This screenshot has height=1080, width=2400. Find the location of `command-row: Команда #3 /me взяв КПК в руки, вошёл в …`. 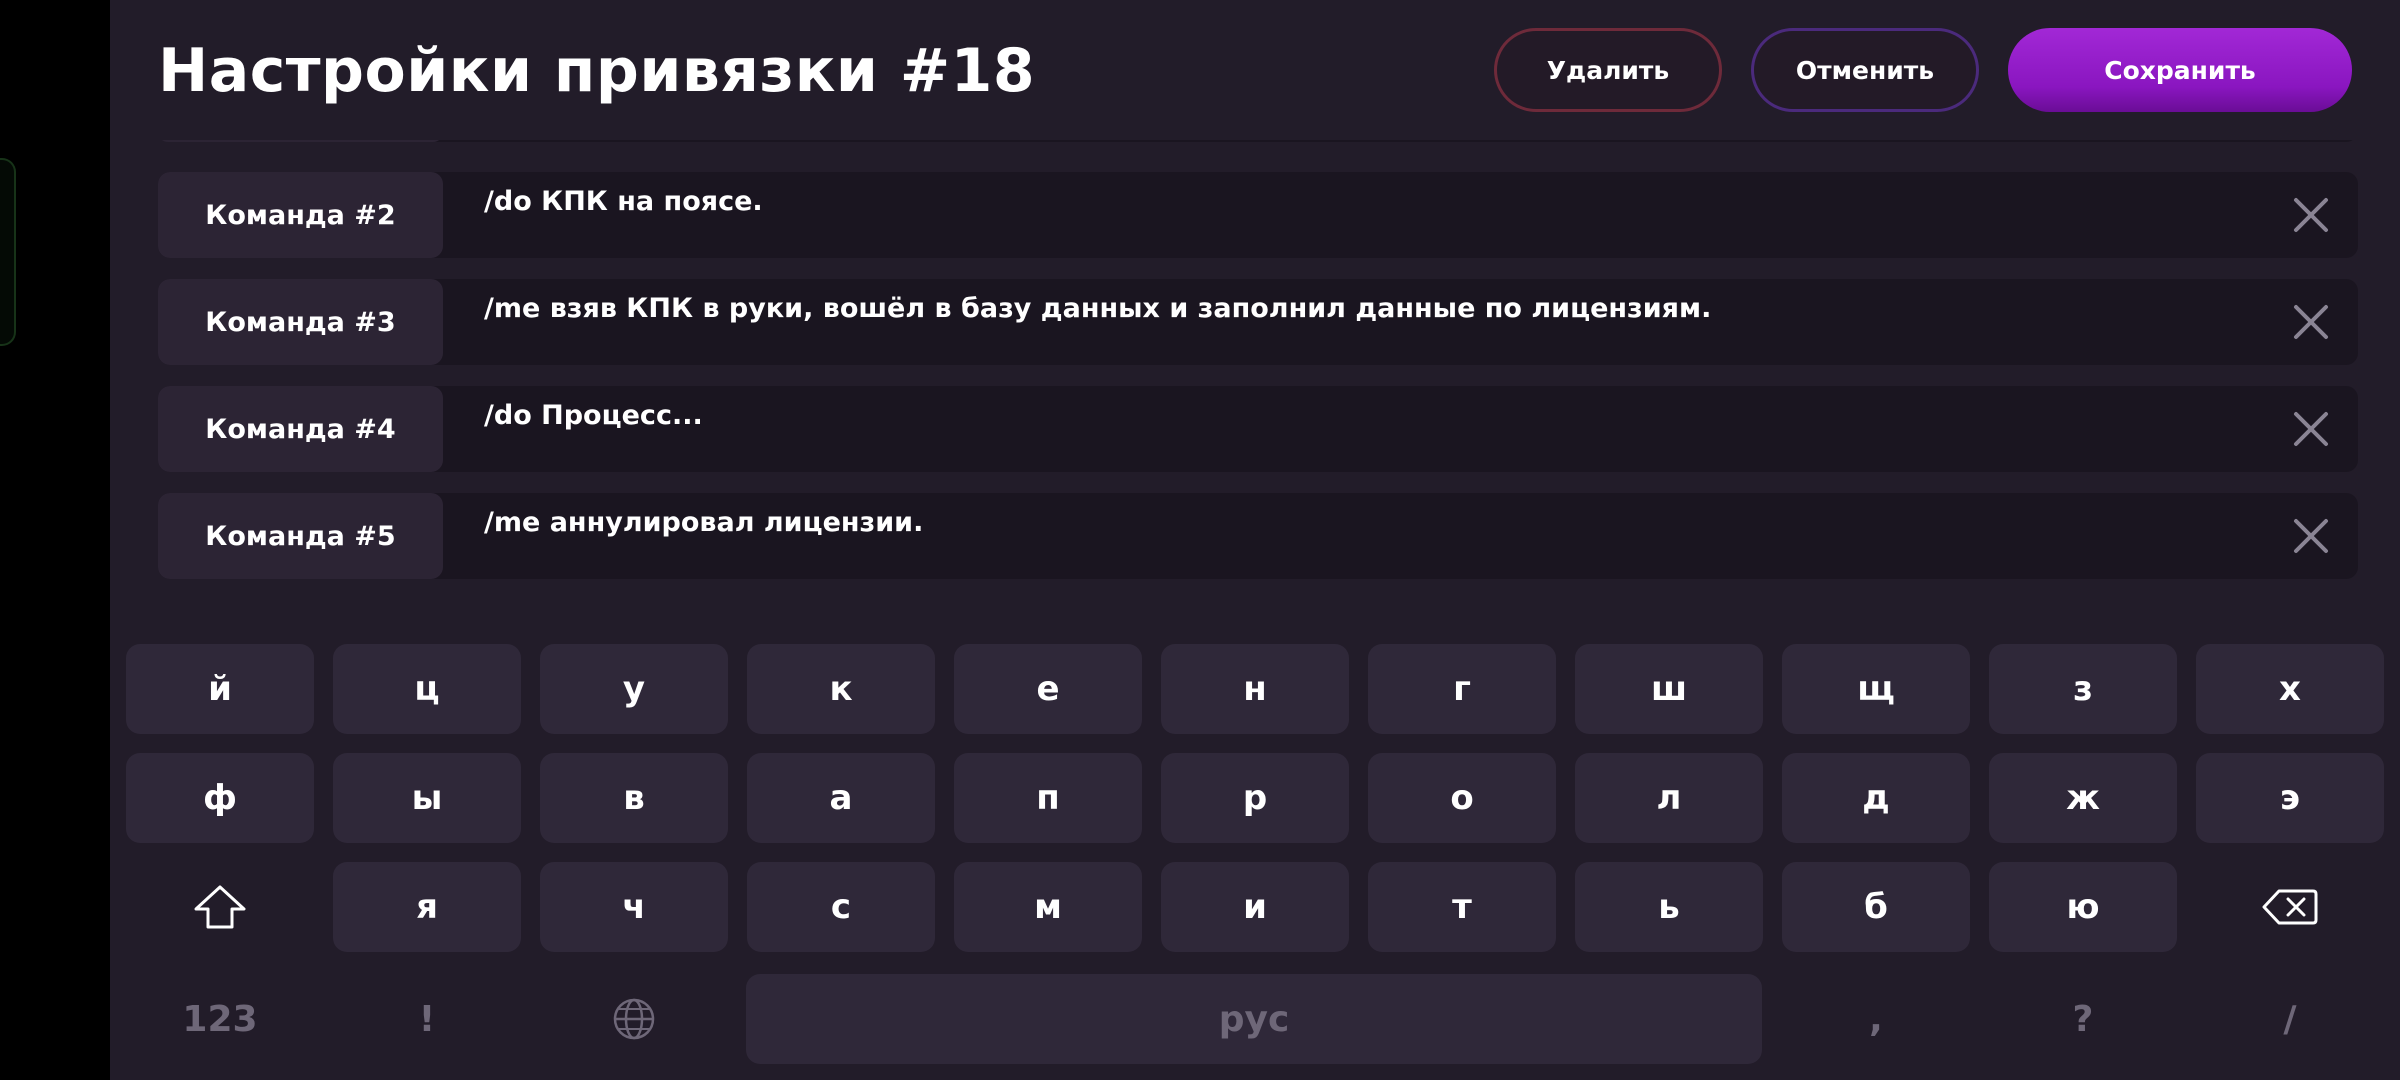

command-row: Команда #3 /me взяв КПК в руки, вошёл в … is located at coordinates (1258, 322).